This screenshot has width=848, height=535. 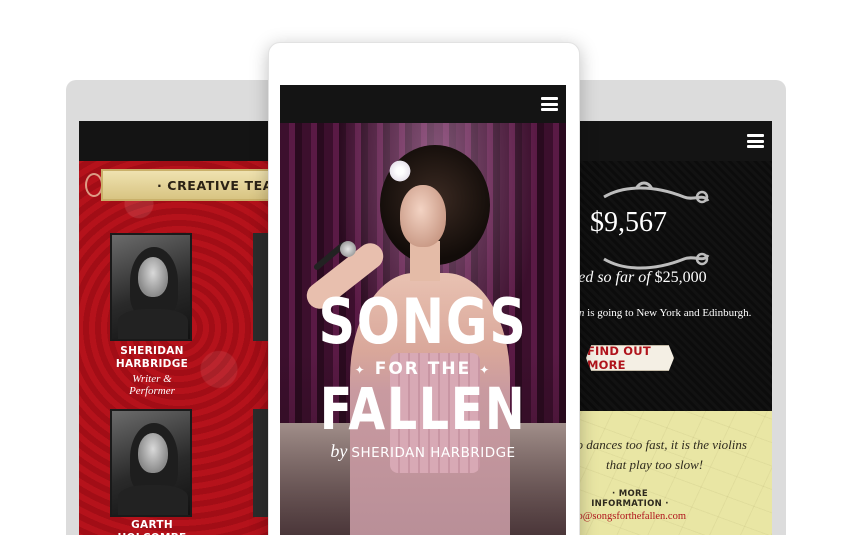 I want to click on raised-progress-text: sed so far of $25,000, so click(x=640, y=277).